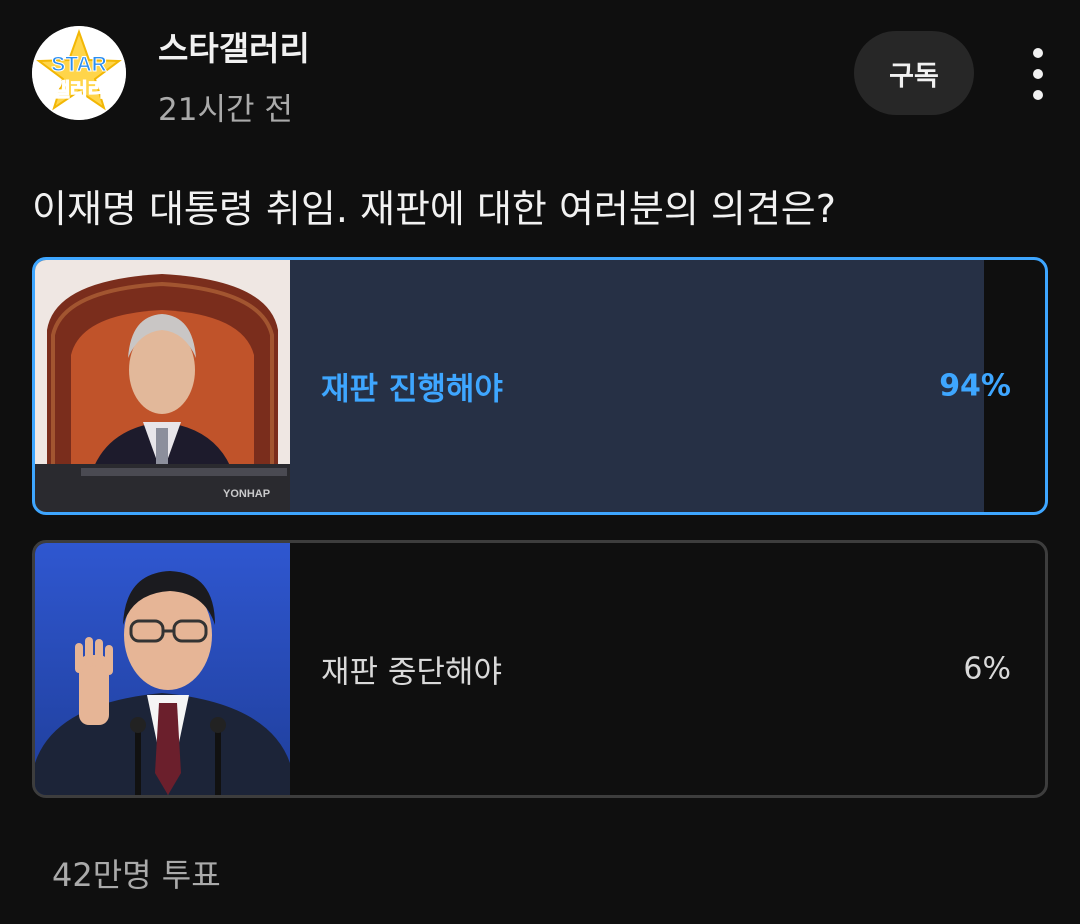 The width and height of the screenshot is (1080, 924). I want to click on poll-option-image, so click(162, 669).